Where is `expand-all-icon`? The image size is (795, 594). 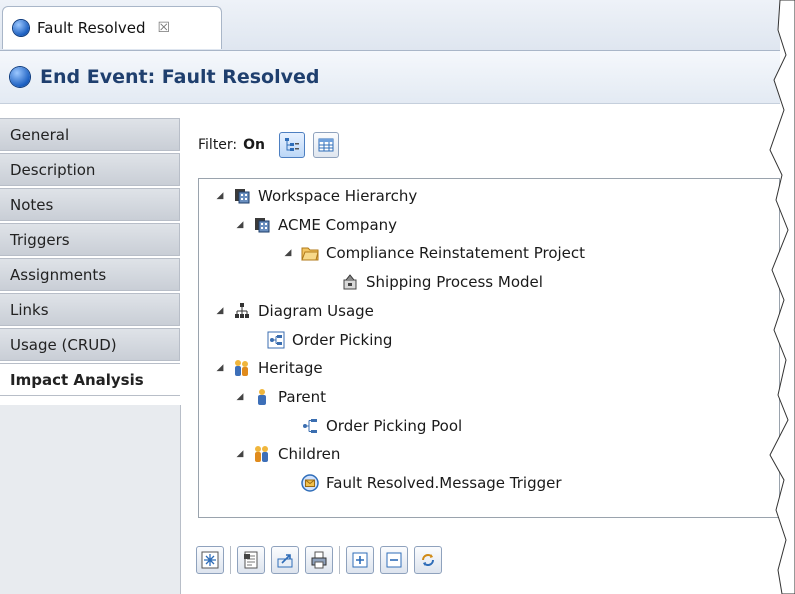 expand-all-icon is located at coordinates (360, 560).